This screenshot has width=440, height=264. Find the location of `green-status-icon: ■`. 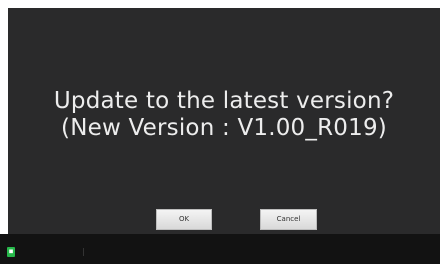

green-status-icon: ■ is located at coordinates (11, 252).